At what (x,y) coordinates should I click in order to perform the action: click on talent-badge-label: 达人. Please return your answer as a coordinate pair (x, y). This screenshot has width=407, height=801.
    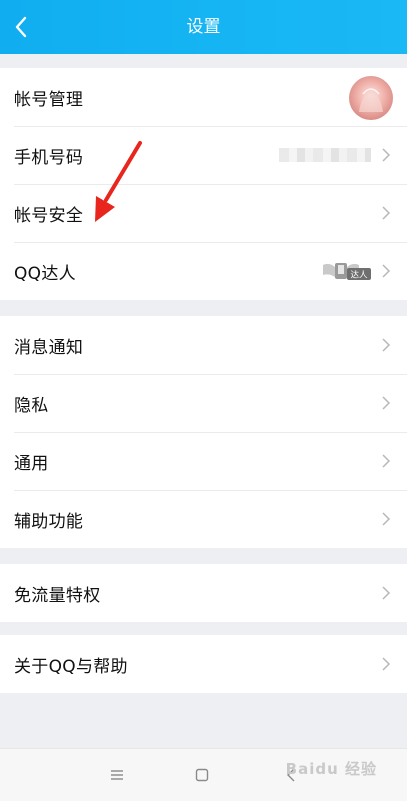
    Looking at the image, I should click on (359, 275).